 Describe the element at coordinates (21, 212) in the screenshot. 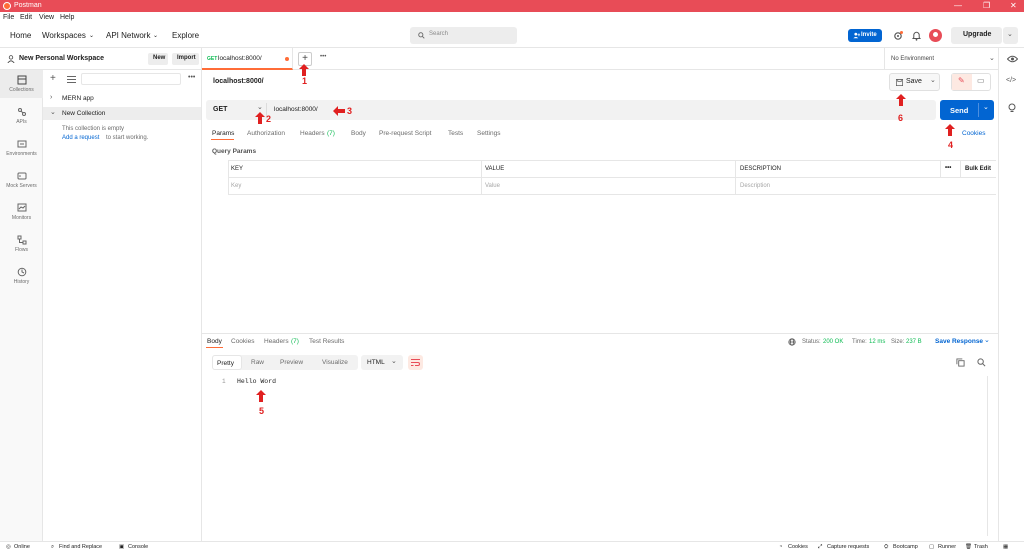

I see `sidebar-item-monitors: Monitors` at that location.